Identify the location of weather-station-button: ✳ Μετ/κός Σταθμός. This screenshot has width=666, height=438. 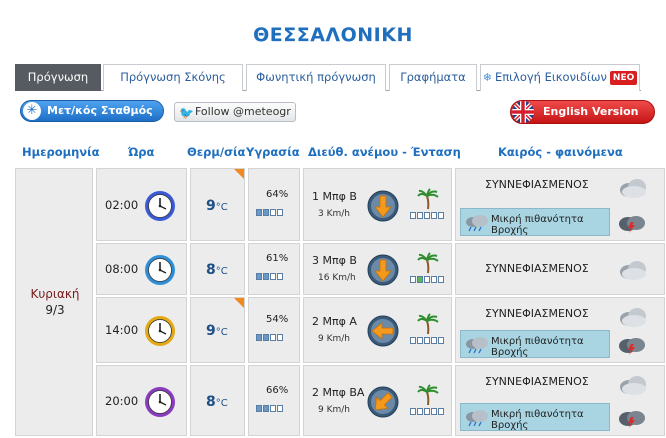
(92, 111).